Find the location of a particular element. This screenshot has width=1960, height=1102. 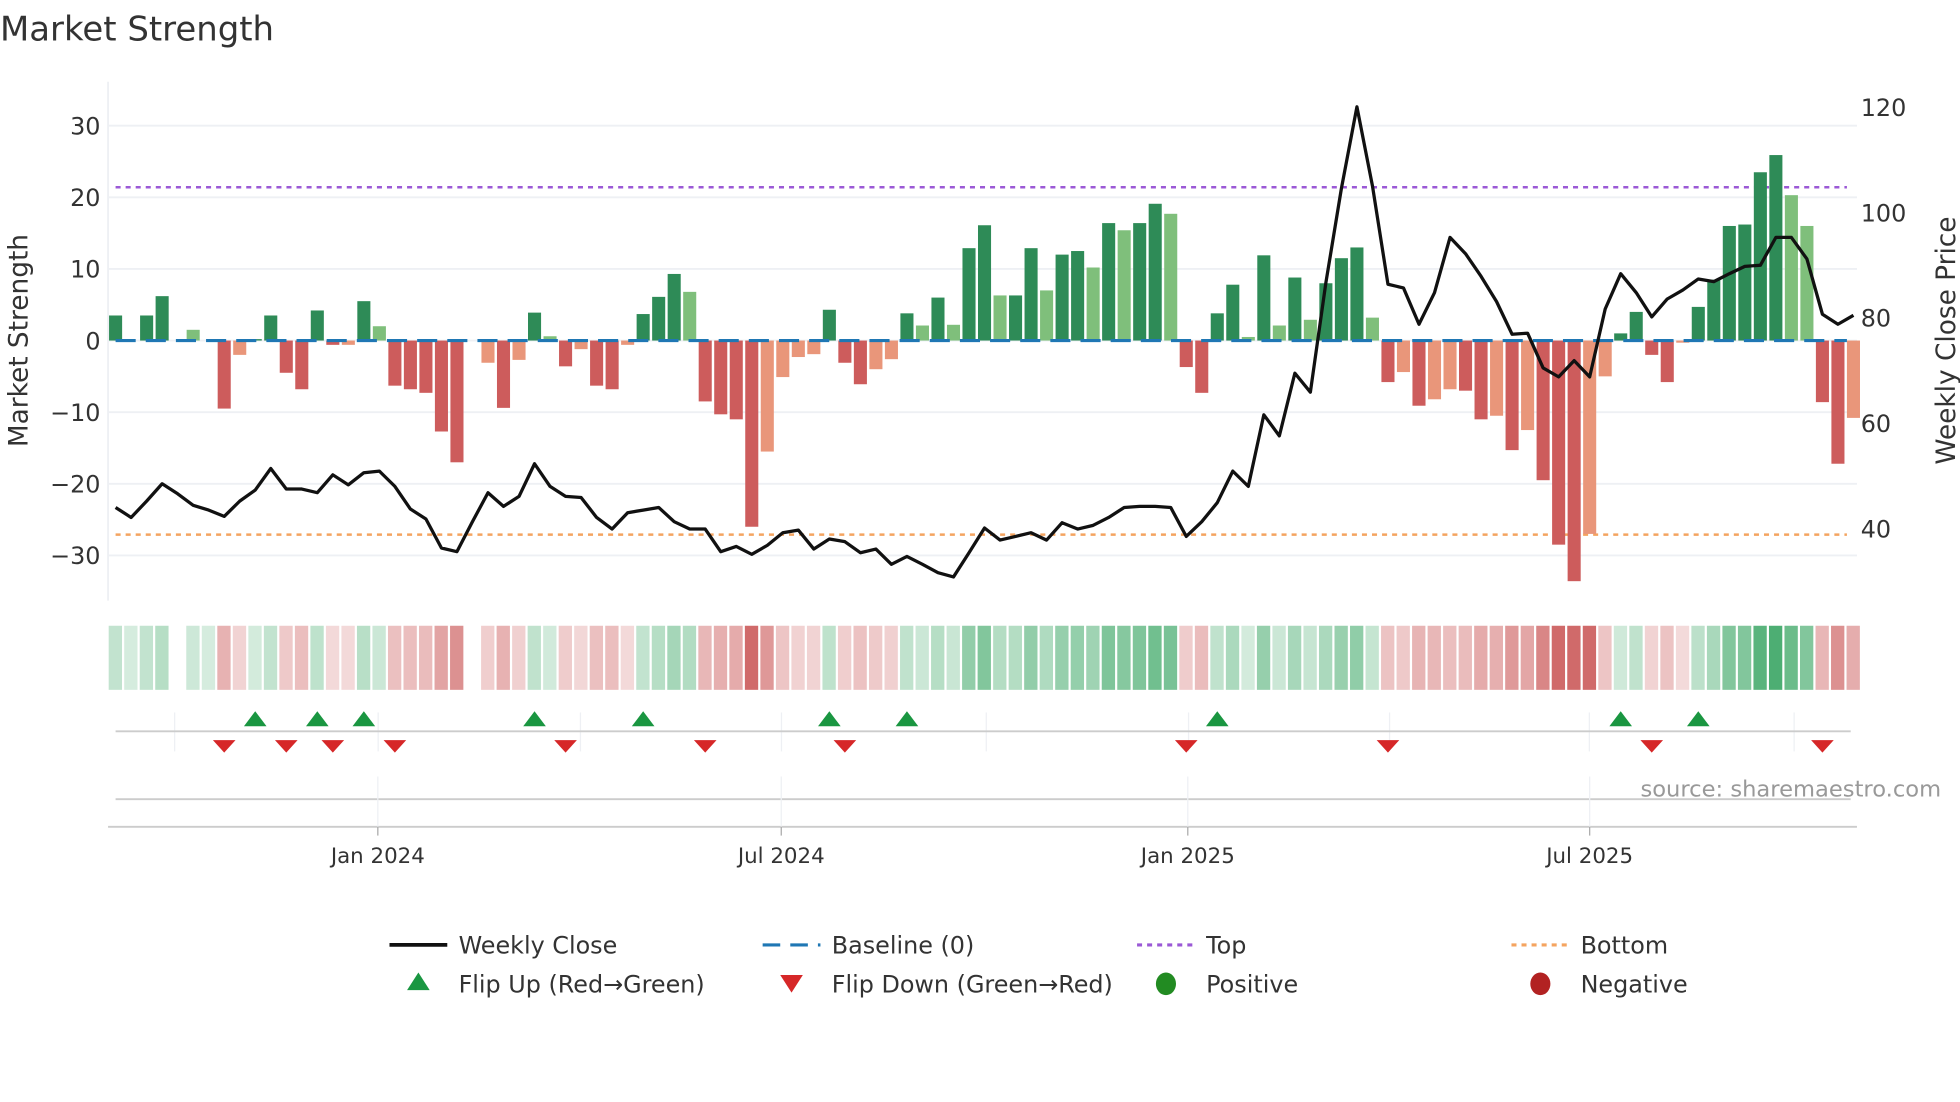

y-axis-title: Market Strength is located at coordinates (20, 340).